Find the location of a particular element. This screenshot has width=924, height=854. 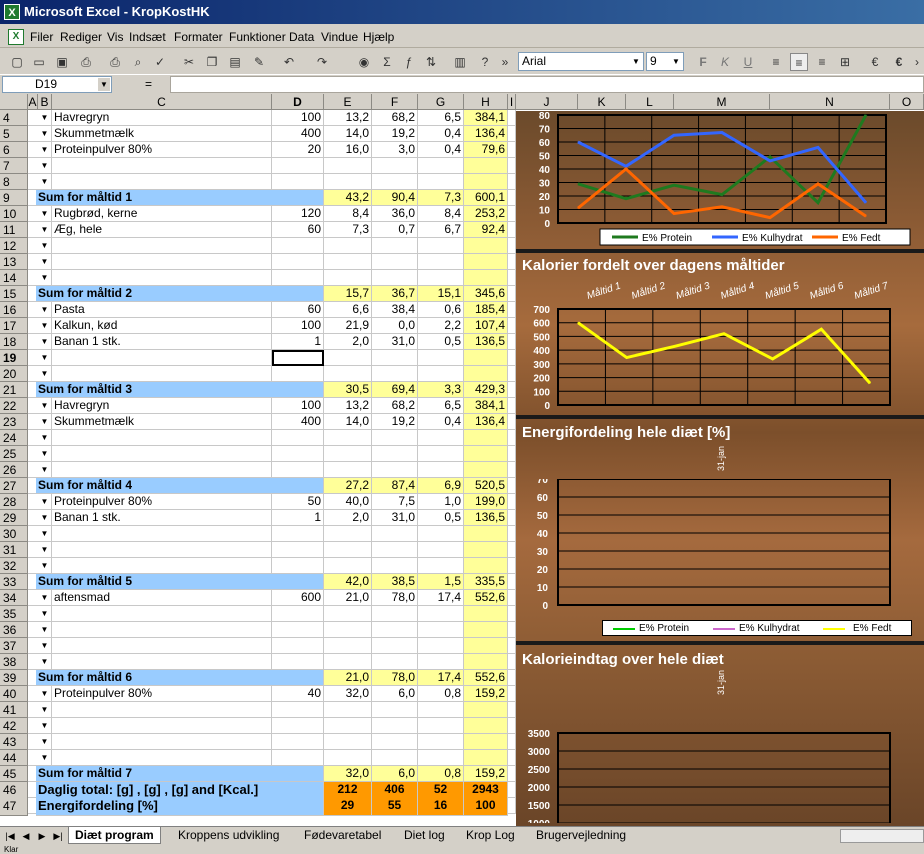

value-cell-h: 136,5 is located at coordinates (486, 342).